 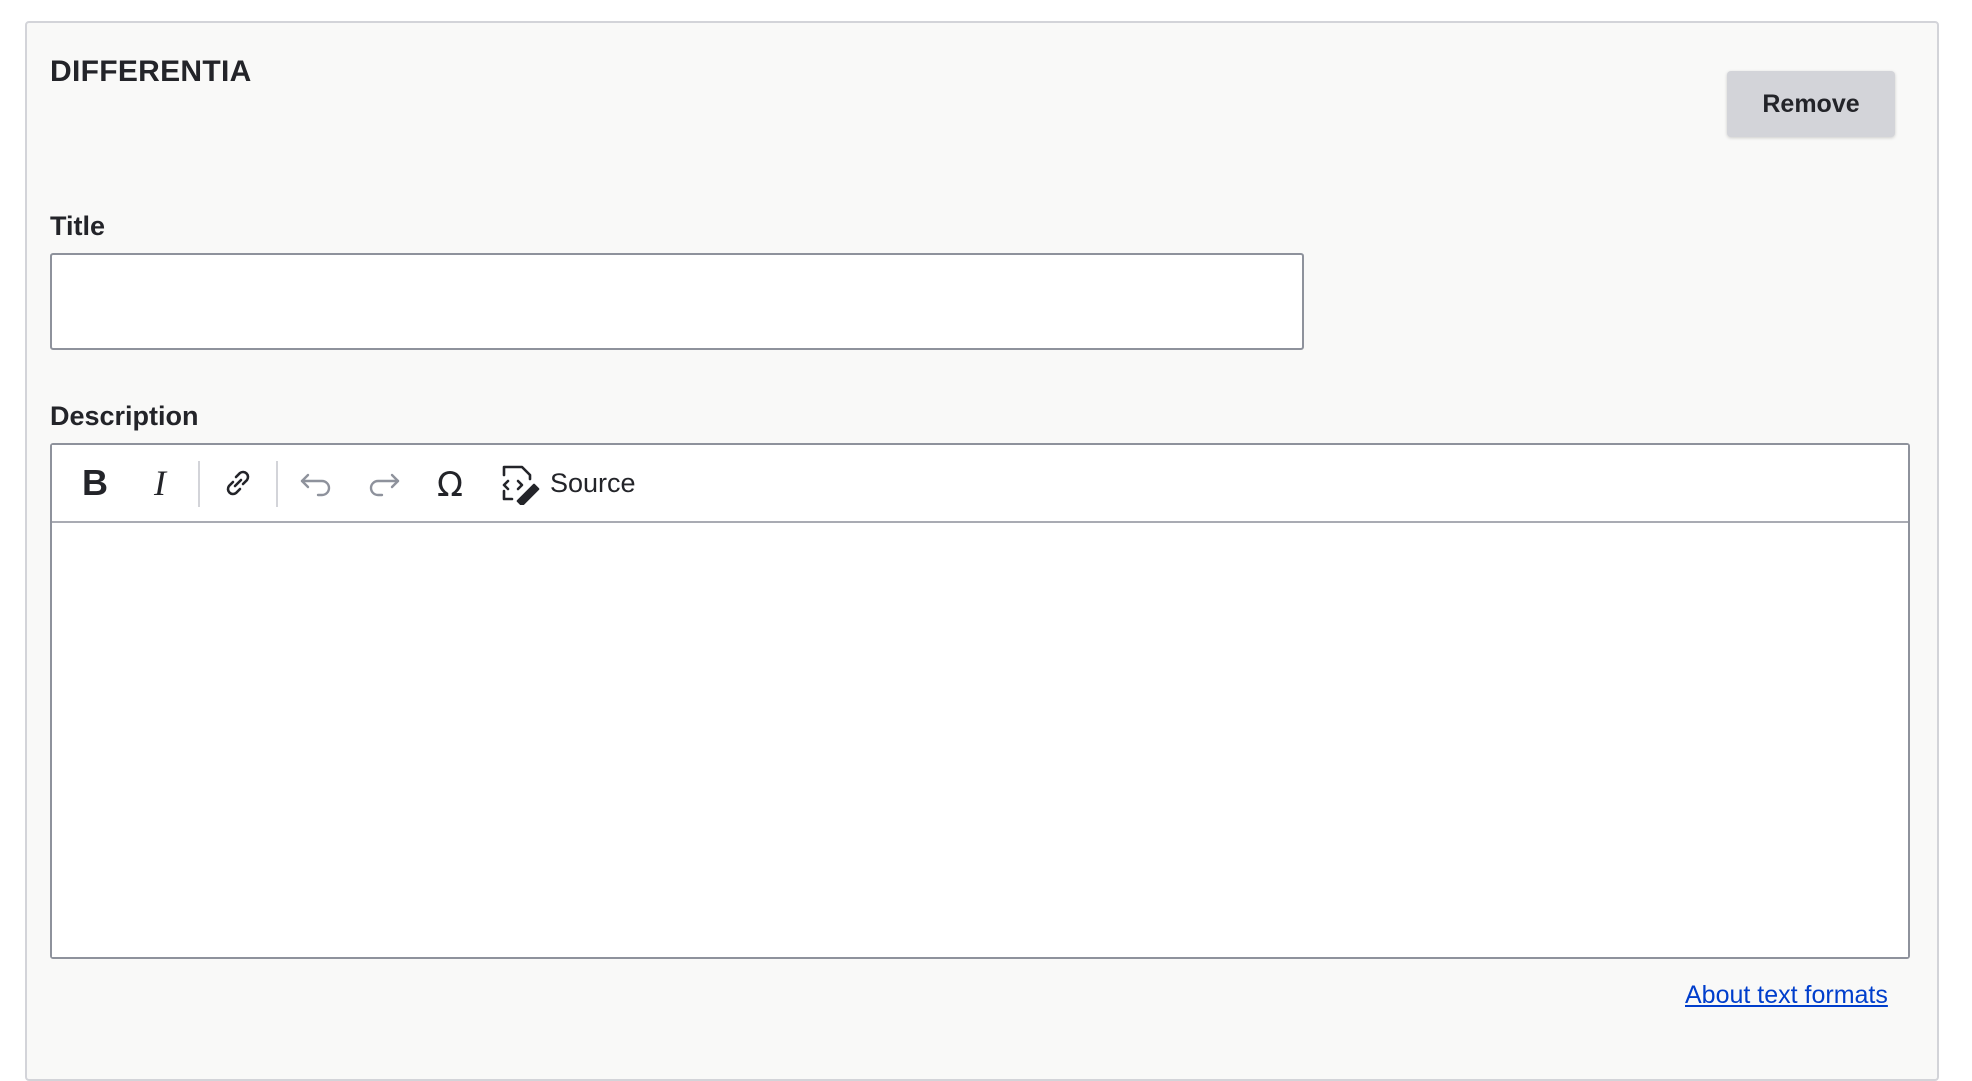 I want to click on about-text-formats-link: About text formats, so click(x=1786, y=995).